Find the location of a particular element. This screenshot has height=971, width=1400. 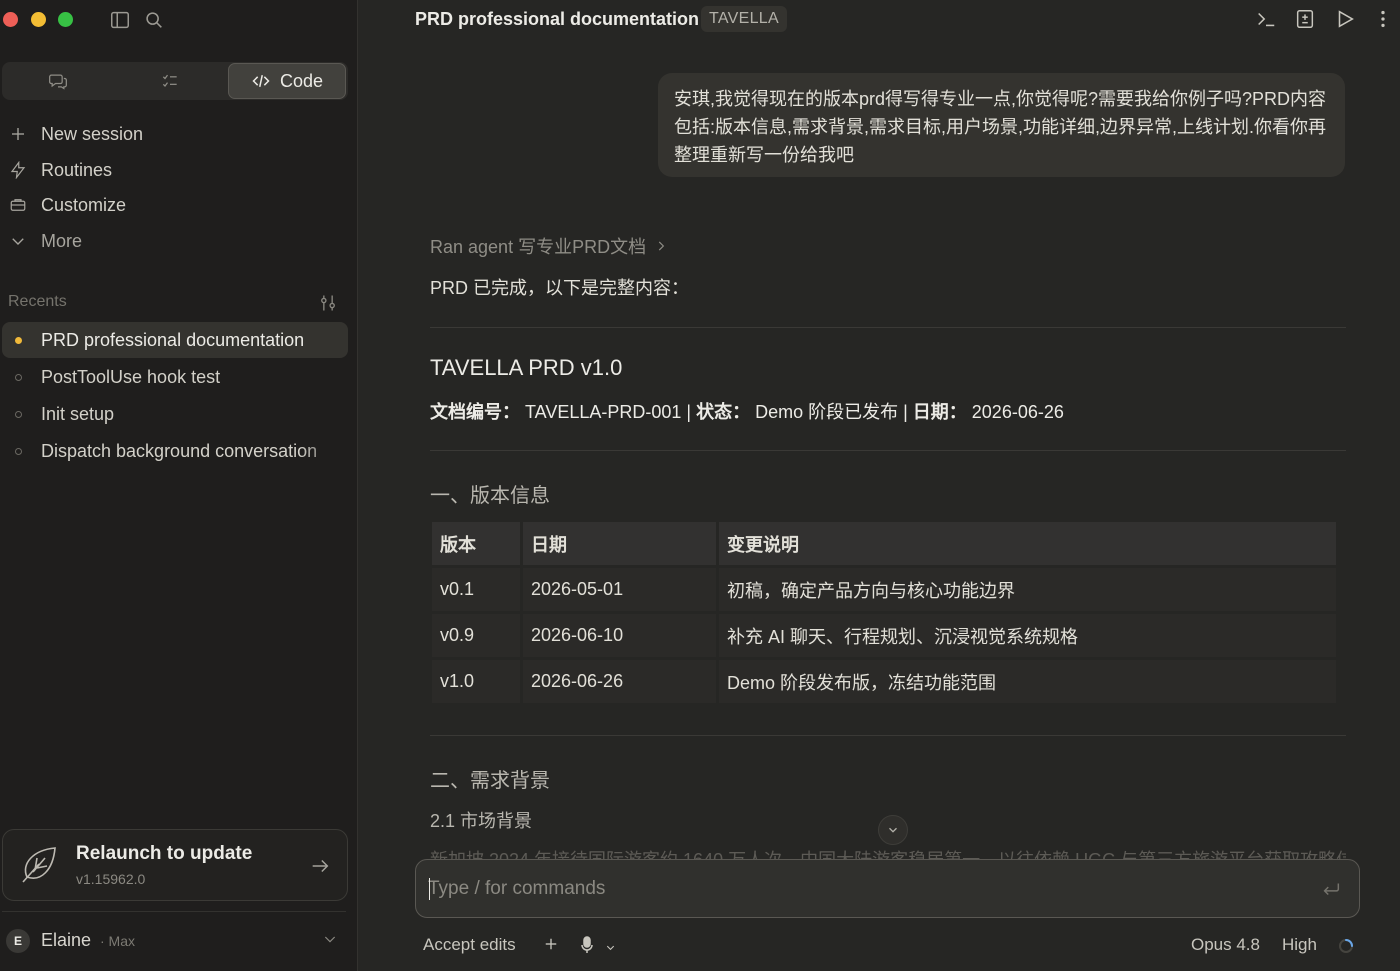

update-title: Relaunch to update is located at coordinates (164, 853).